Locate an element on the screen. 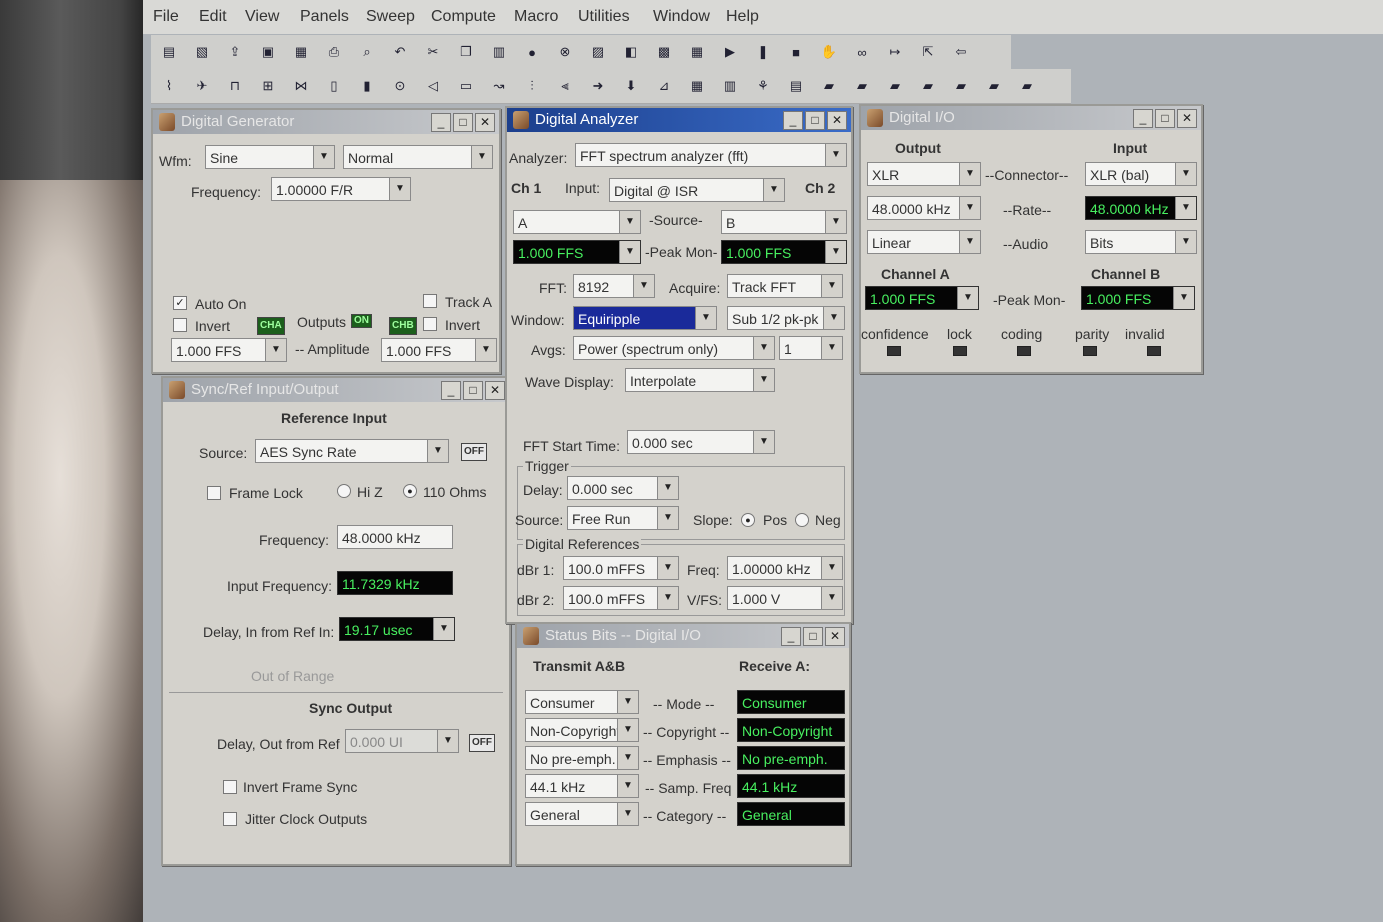  tools-icon: ◧ is located at coordinates (631, 52).